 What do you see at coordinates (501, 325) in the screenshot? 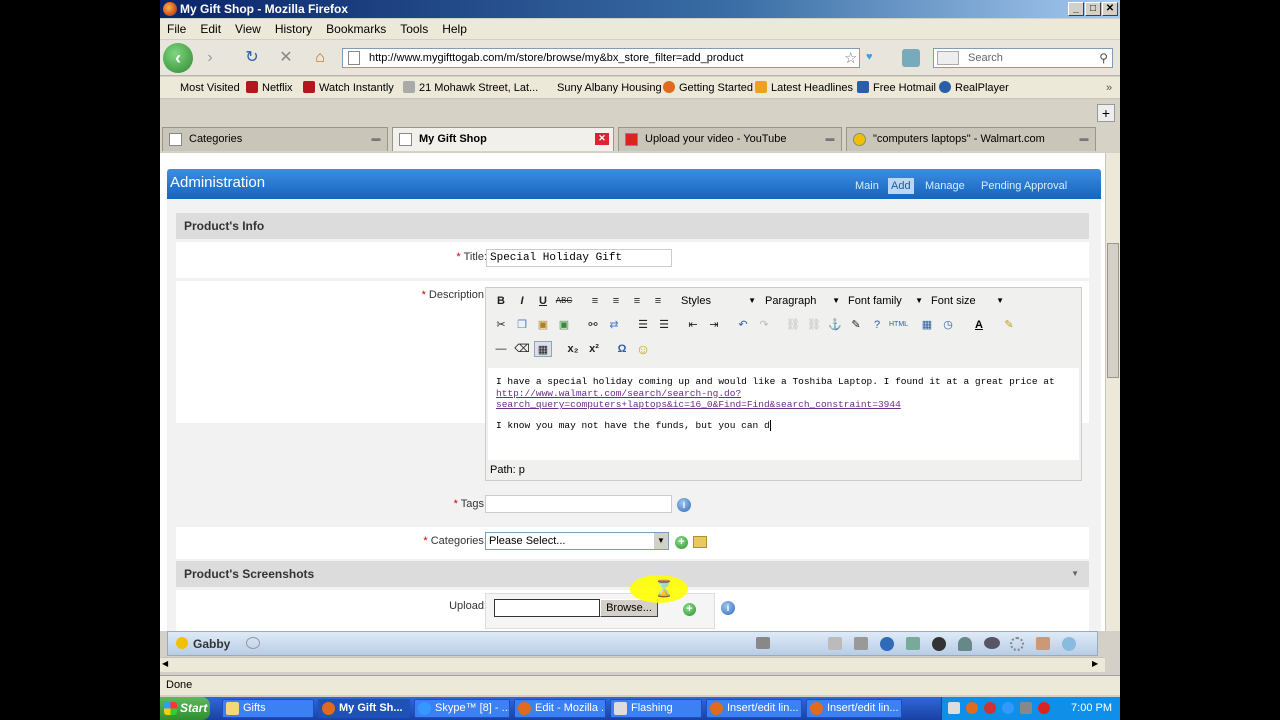
I see `cut-icon: ✂` at bounding box center [501, 325].